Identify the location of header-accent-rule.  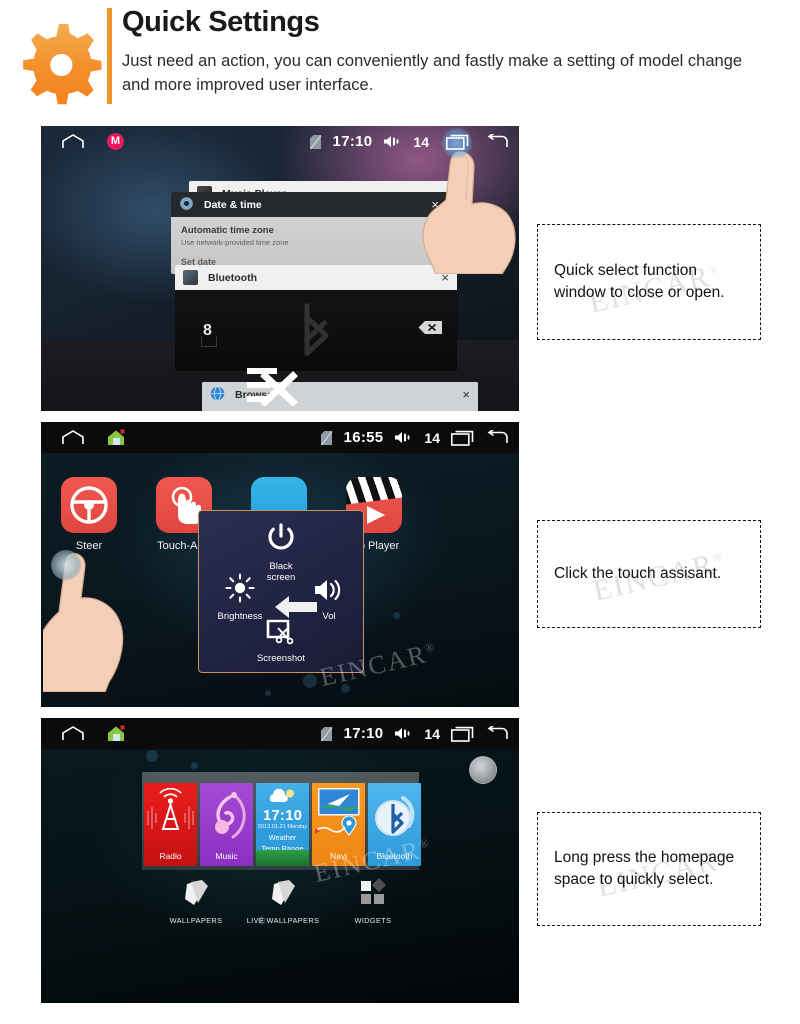
(109, 56).